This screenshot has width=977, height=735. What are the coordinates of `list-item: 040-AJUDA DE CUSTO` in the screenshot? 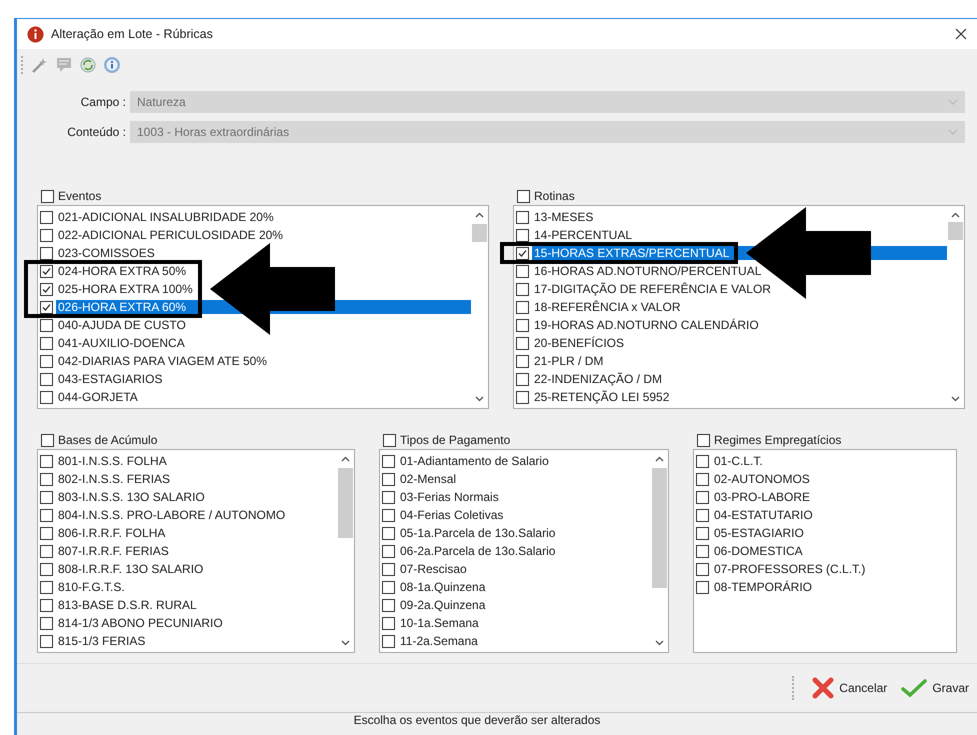 It's located at (263, 325).